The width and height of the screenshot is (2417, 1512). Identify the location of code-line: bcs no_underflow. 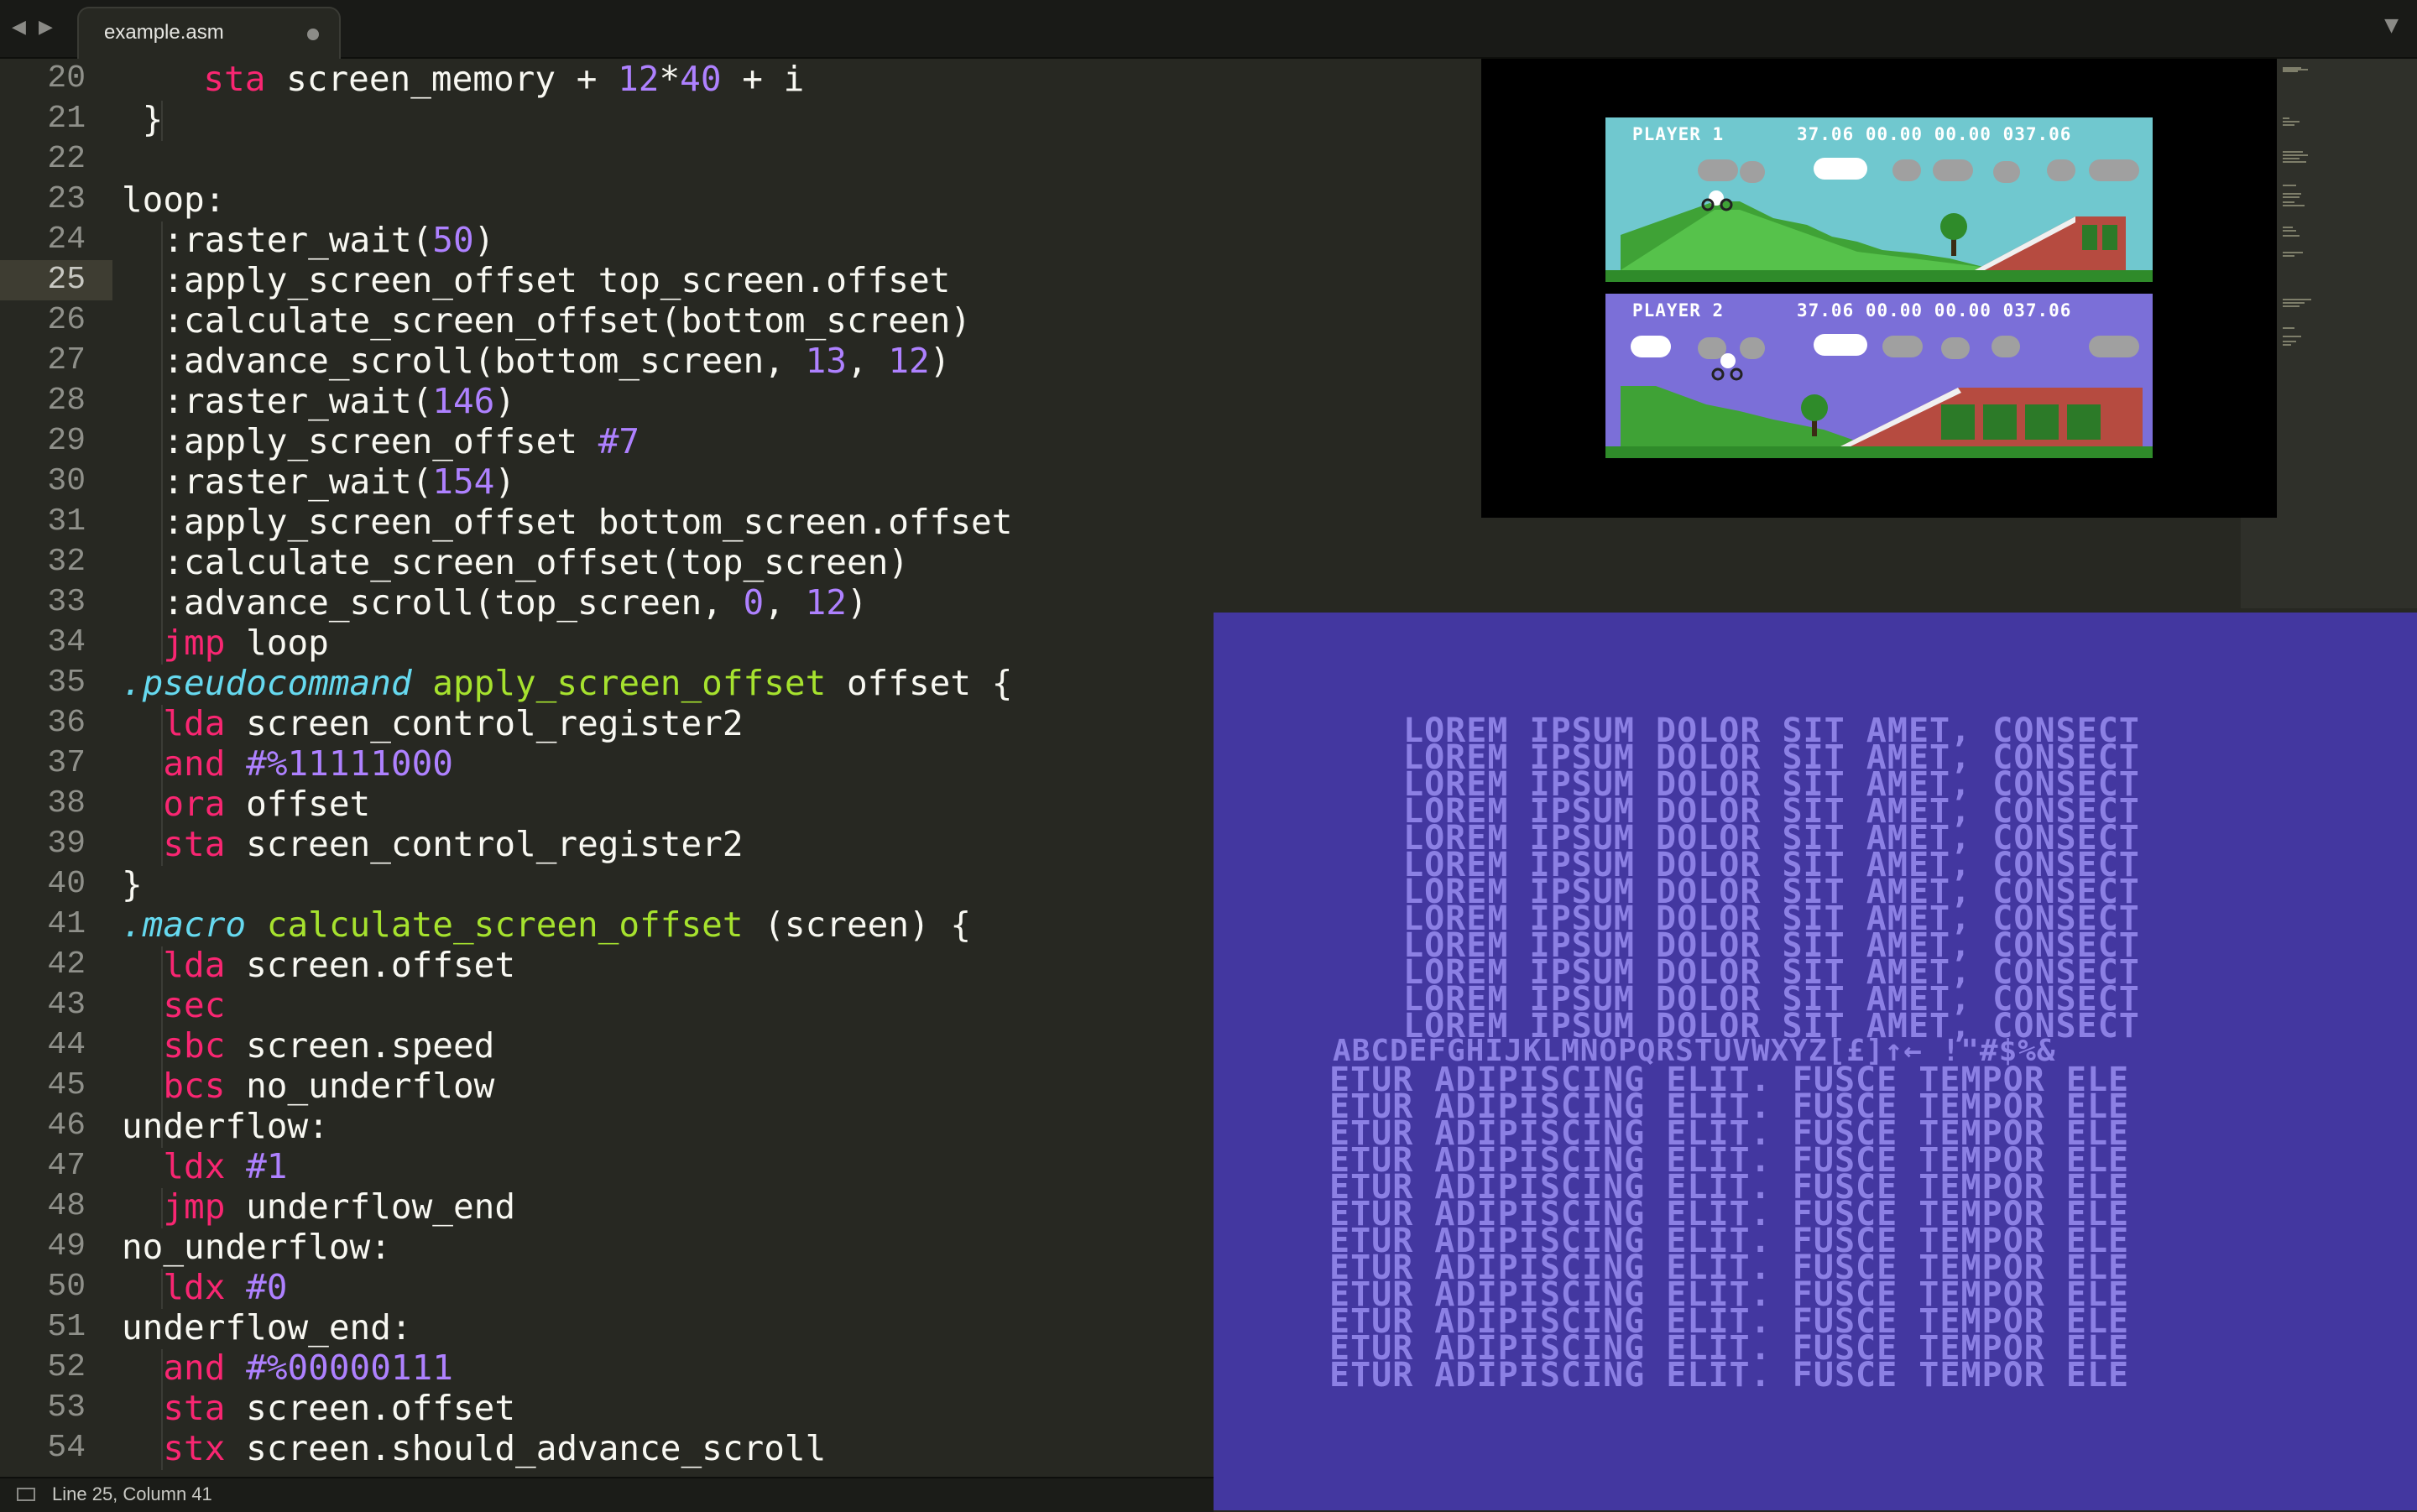
(667, 1086).